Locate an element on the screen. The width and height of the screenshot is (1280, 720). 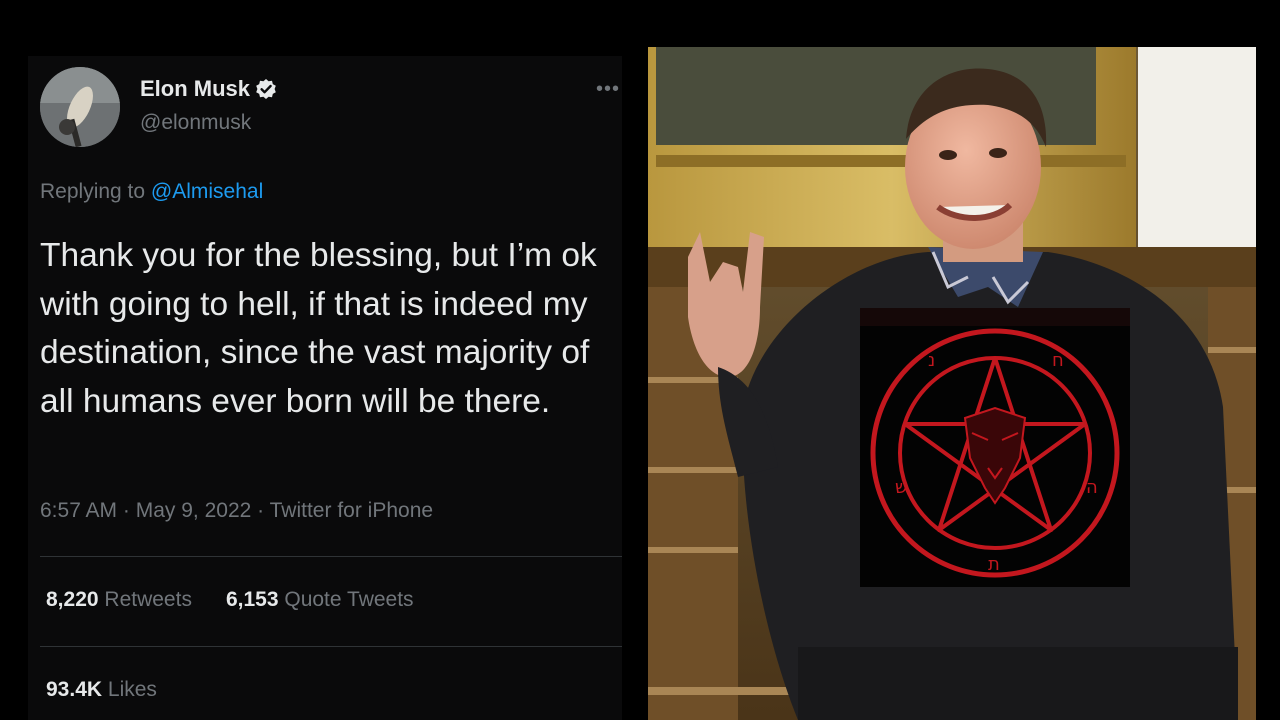
svg-text: ח is located at coordinates (1058, 360).